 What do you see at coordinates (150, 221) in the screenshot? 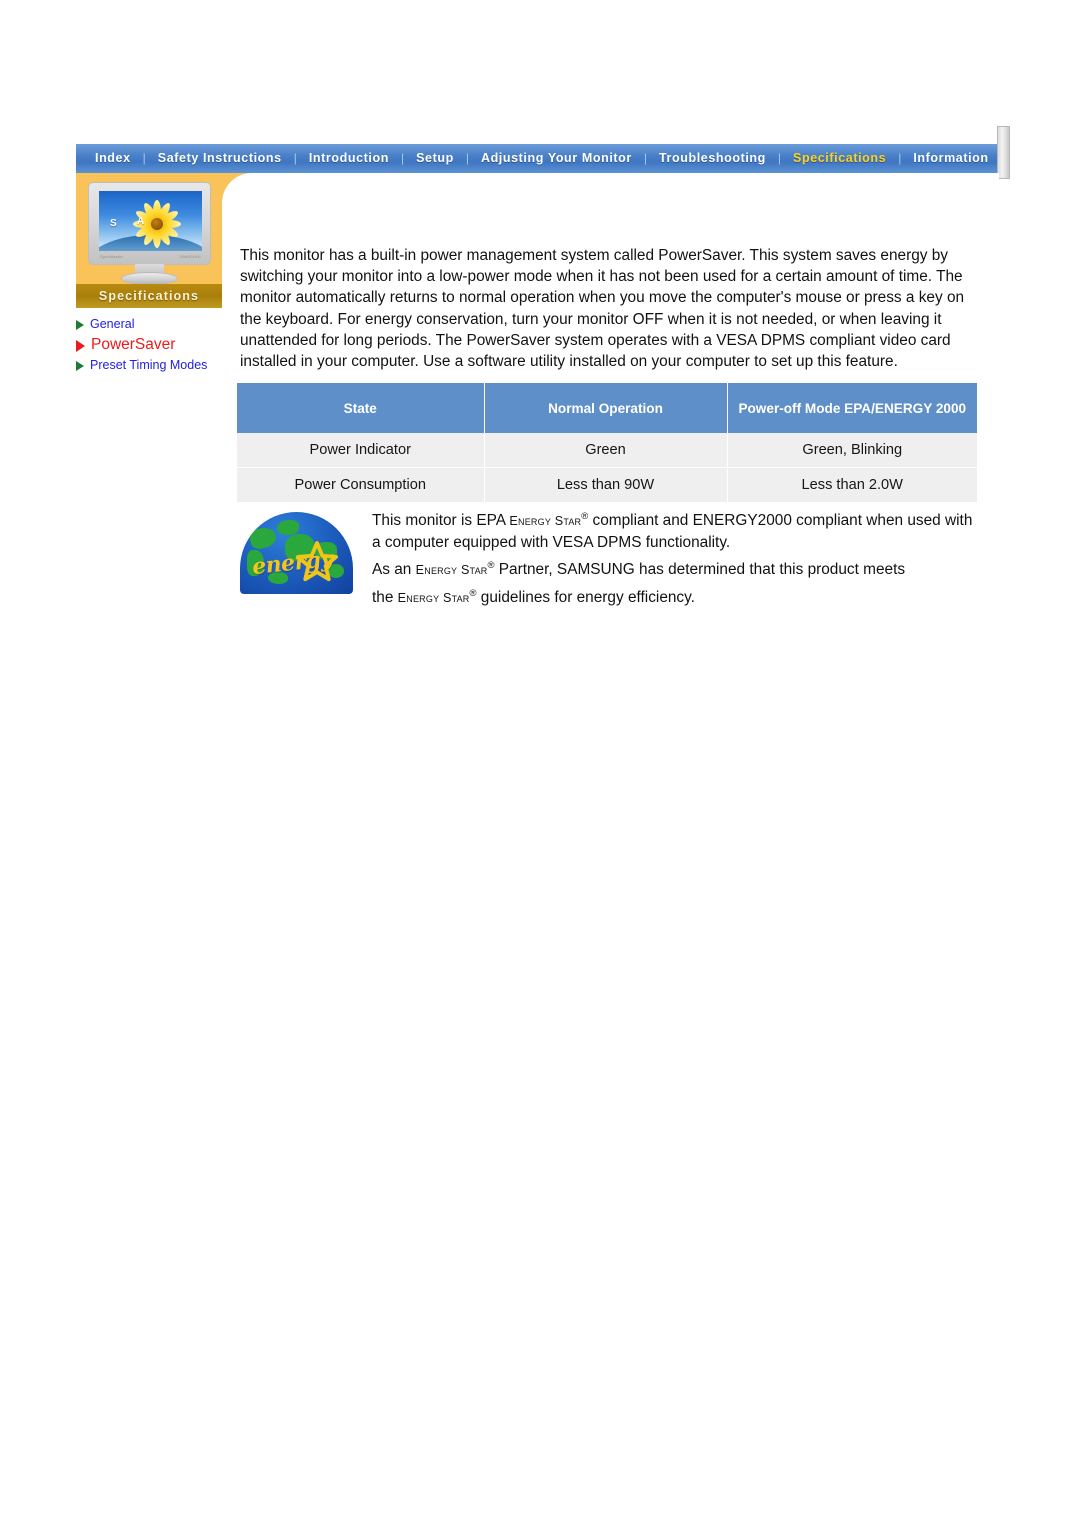
I see `monitor-screen: S A` at bounding box center [150, 221].